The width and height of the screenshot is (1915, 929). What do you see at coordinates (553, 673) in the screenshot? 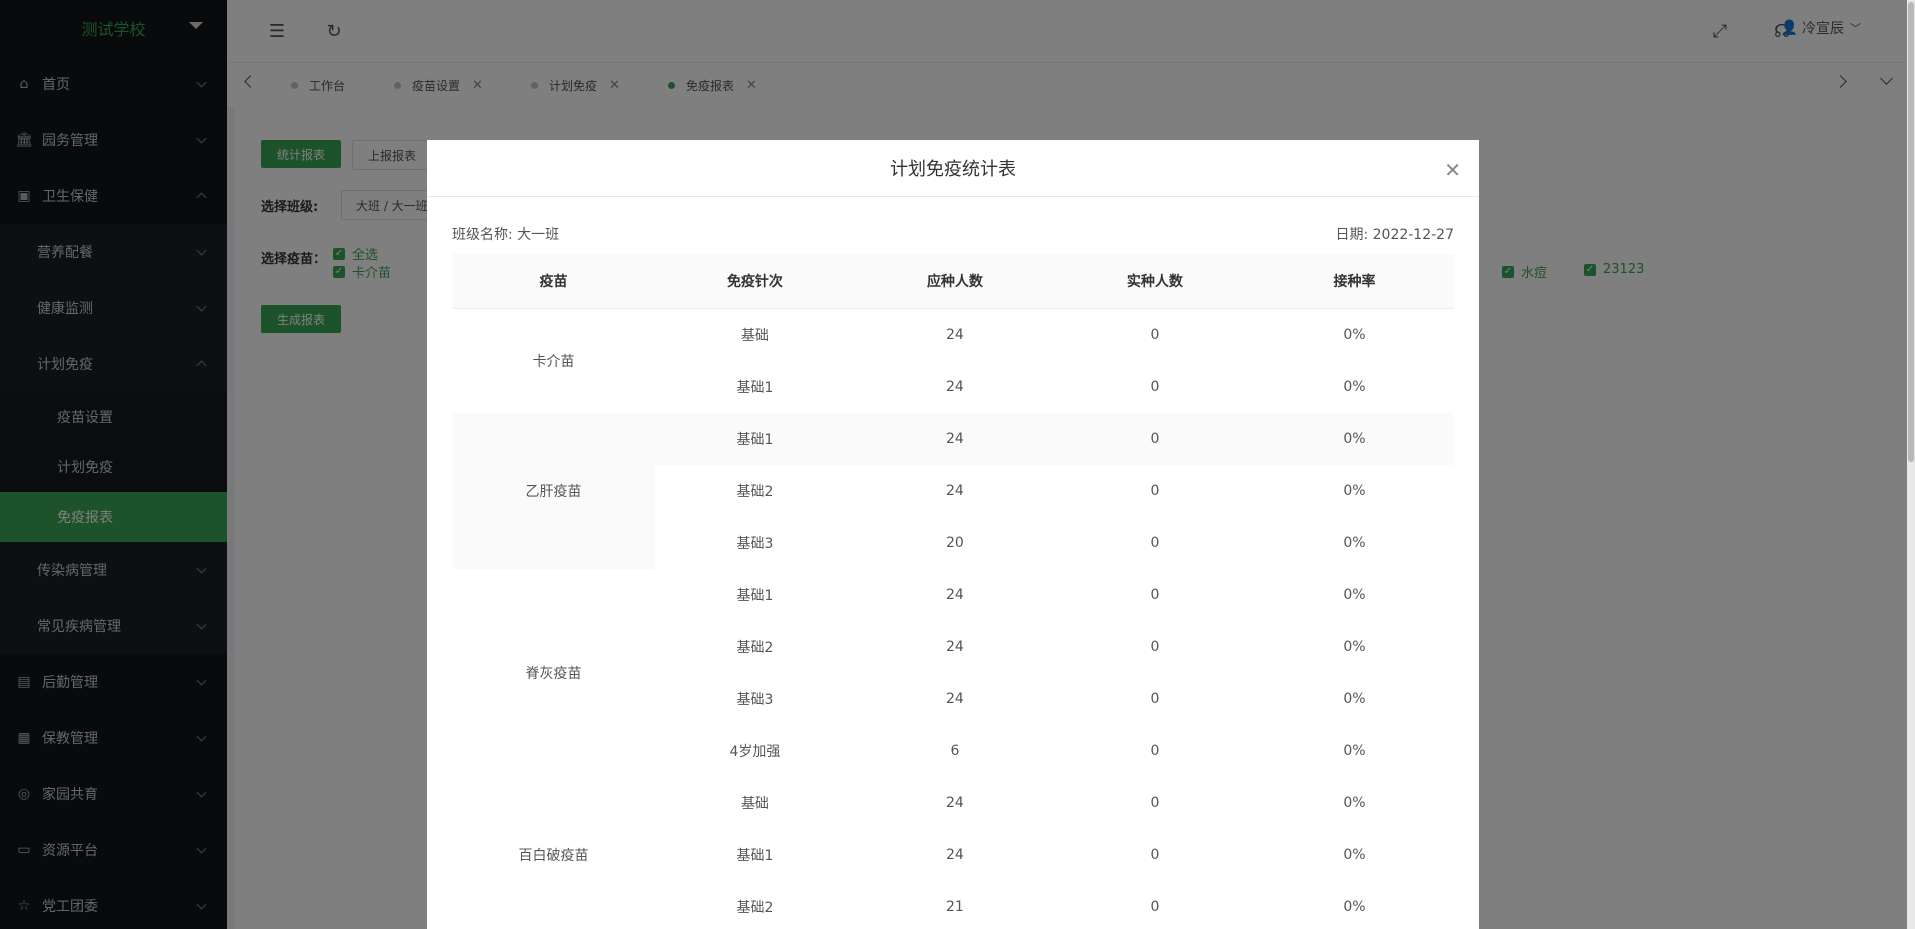
I see `vaccine-cell: 脊灰疫苗` at bounding box center [553, 673].